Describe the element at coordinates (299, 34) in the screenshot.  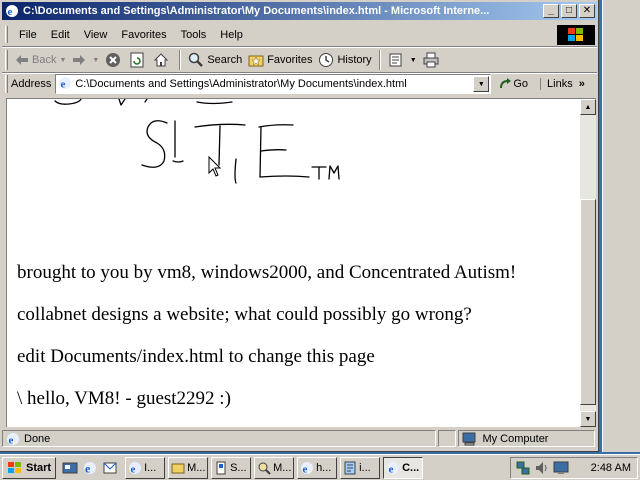
I see `menu-bar: File Edit View Favorites Tools Help` at that location.